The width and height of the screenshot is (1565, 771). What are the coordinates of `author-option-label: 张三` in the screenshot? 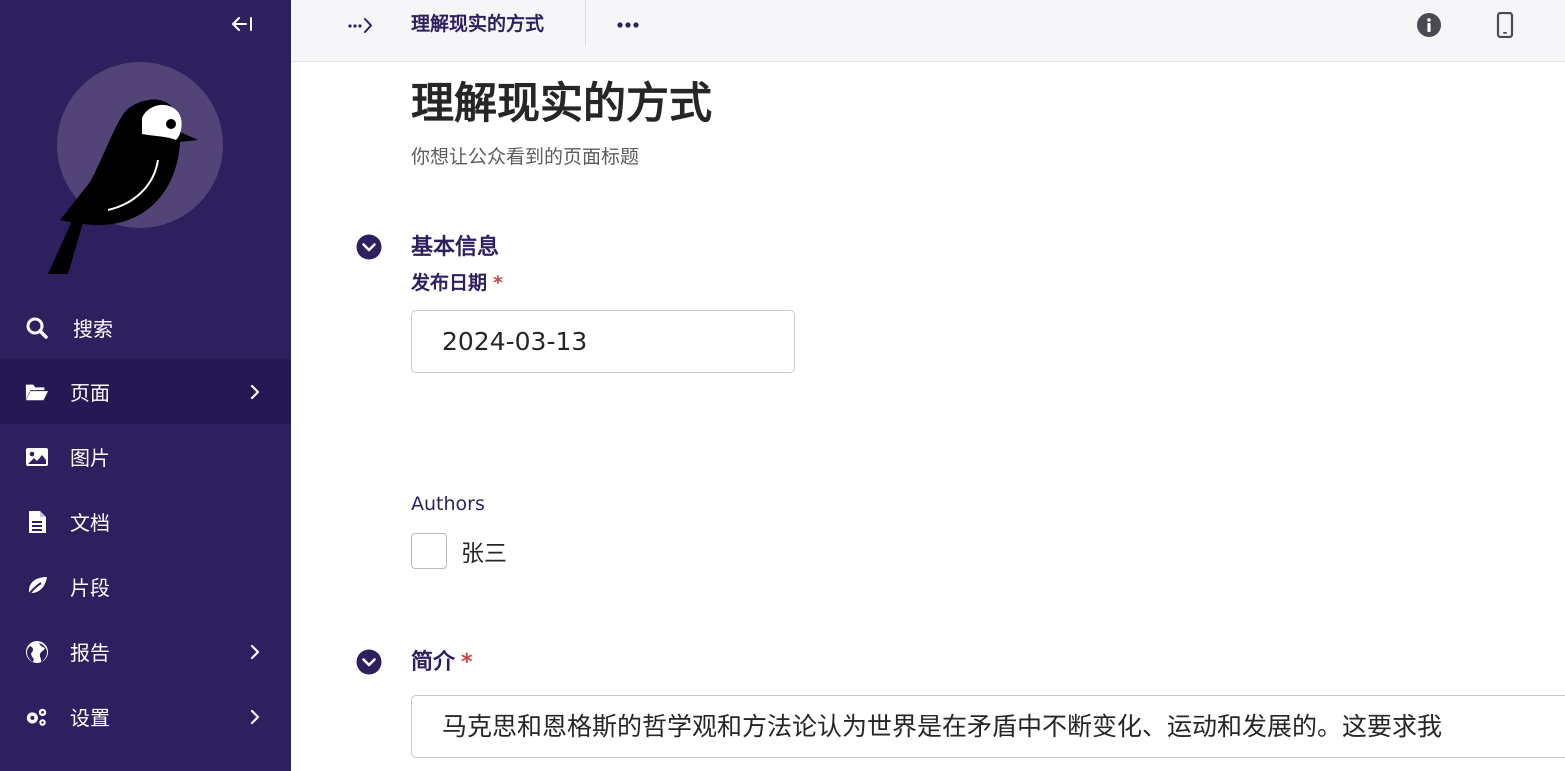 It's located at (484, 554).